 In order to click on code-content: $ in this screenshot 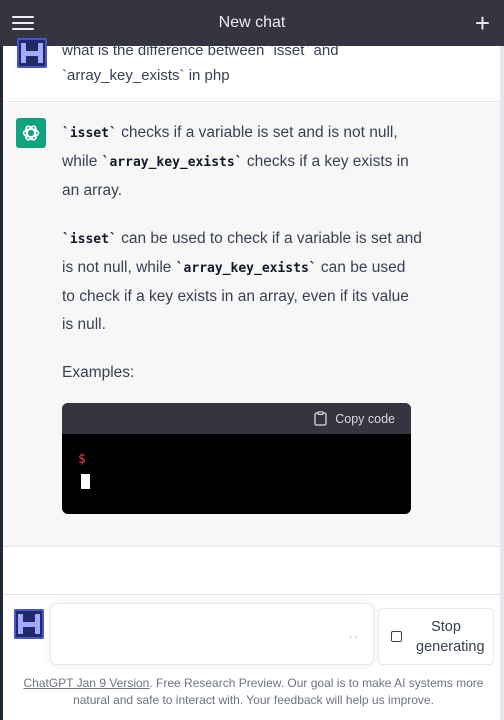, I will do `click(236, 470)`.